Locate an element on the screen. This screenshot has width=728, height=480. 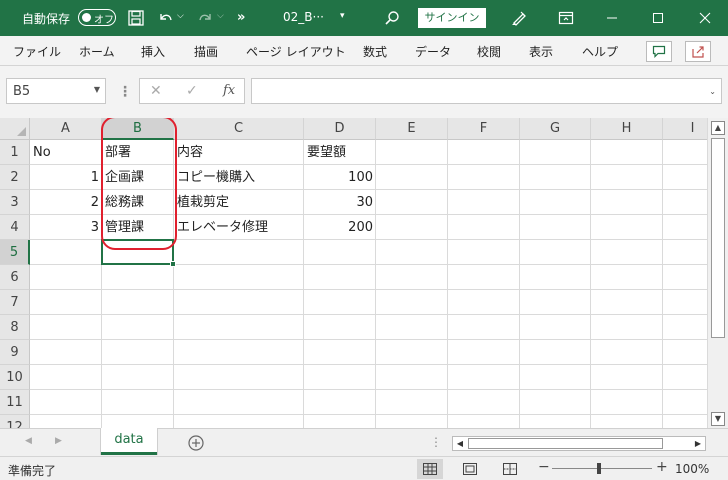
row-header-5: 5 is located at coordinates (15, 252).